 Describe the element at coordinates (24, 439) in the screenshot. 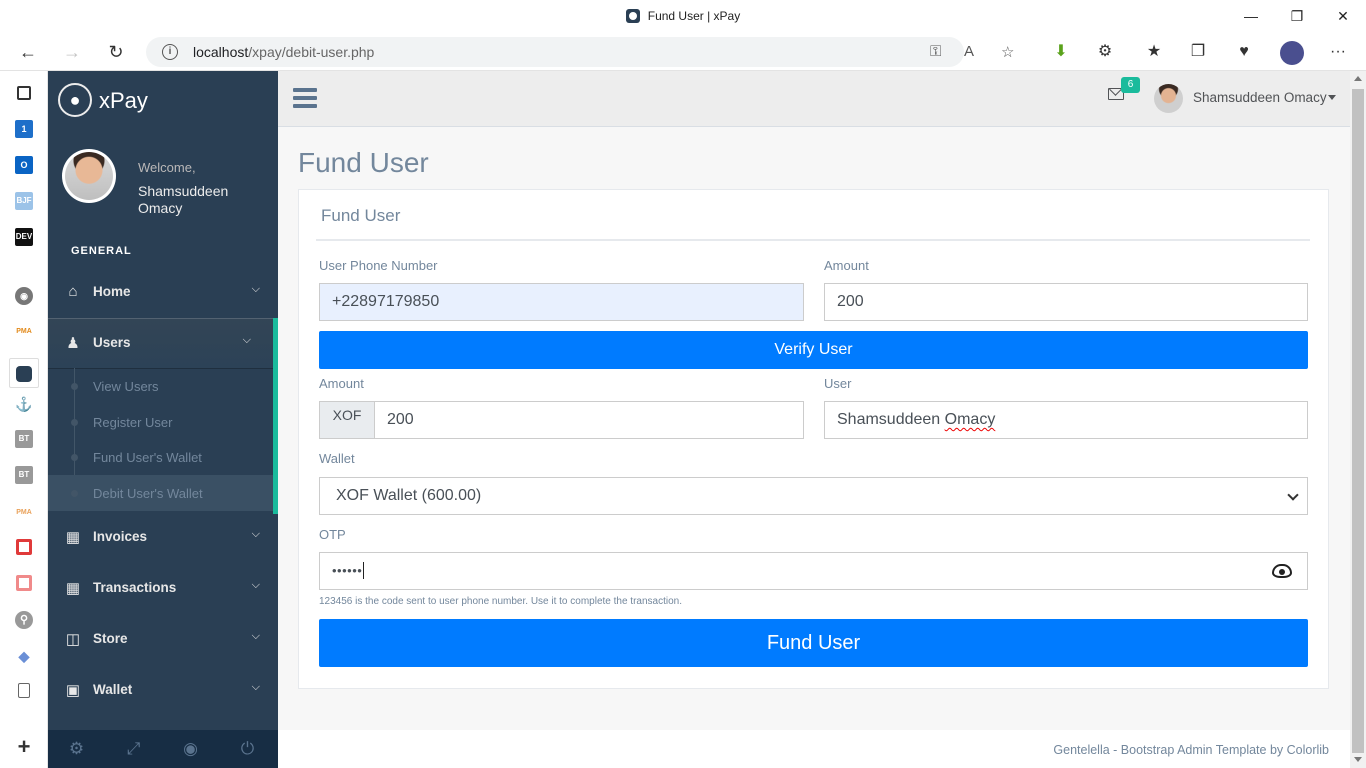

I see `bt-icon: BT` at that location.